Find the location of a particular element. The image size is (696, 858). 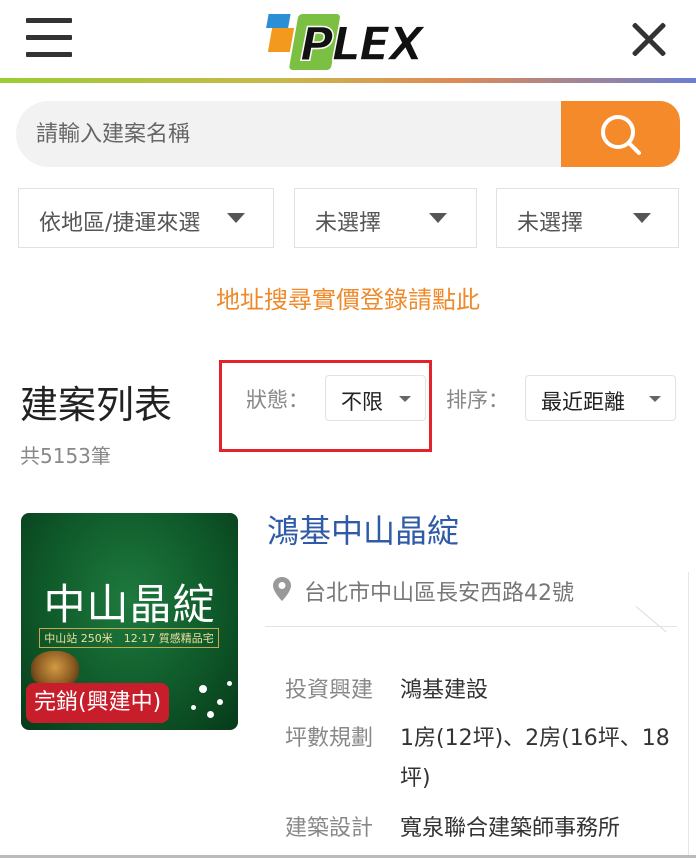

filter-select-3: 未選擇 is located at coordinates (587, 218).